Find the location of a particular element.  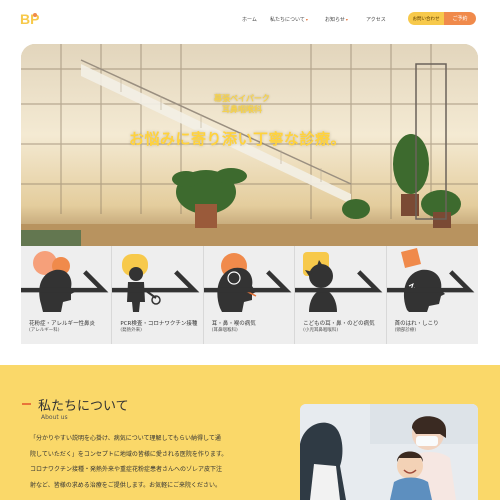

nav-news: お知らせ▾ is located at coordinates (336, 19).